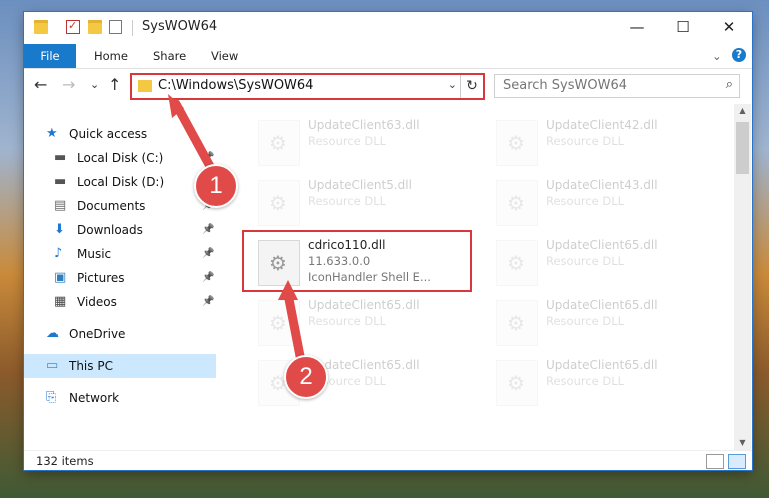 The width and height of the screenshot is (769, 498). I want to click on properties-check-icon, so click(73, 26).